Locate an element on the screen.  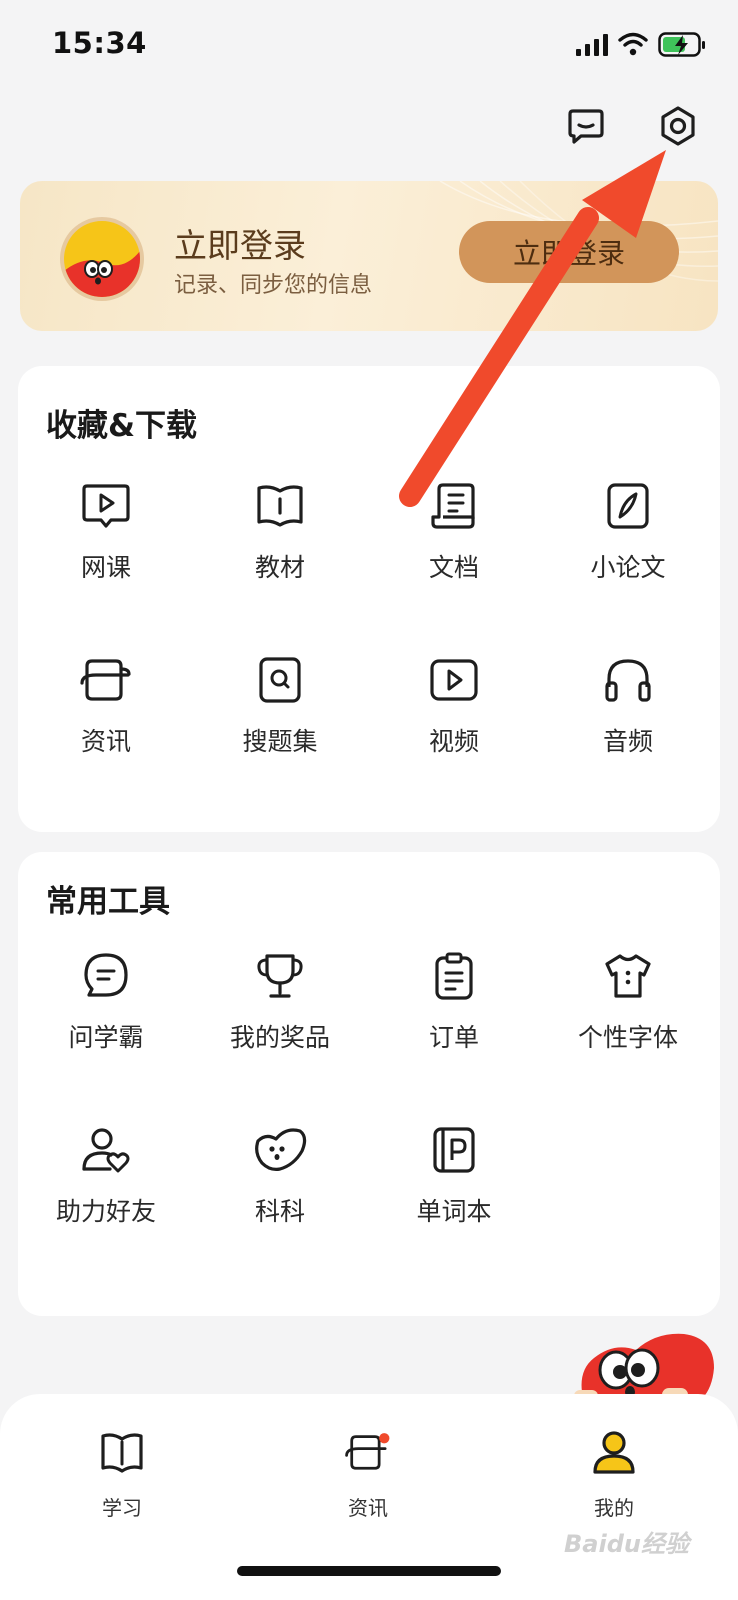
tool-item-ask-expert: 问学霸 is located at coordinates (106, 1016).